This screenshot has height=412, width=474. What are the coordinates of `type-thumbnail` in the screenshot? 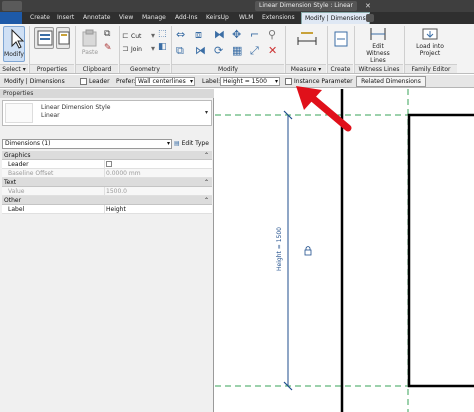 It's located at (19, 113).